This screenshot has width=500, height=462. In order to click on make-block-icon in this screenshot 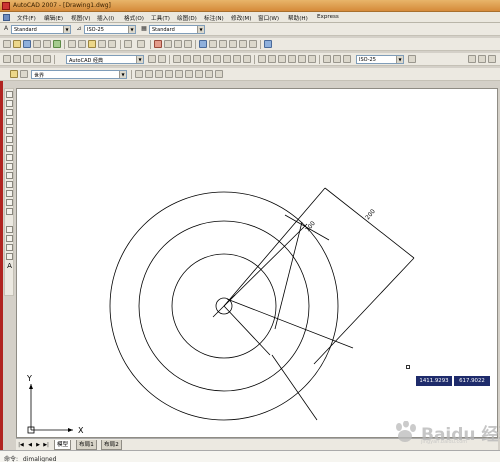, I will do `click(9, 202)`.